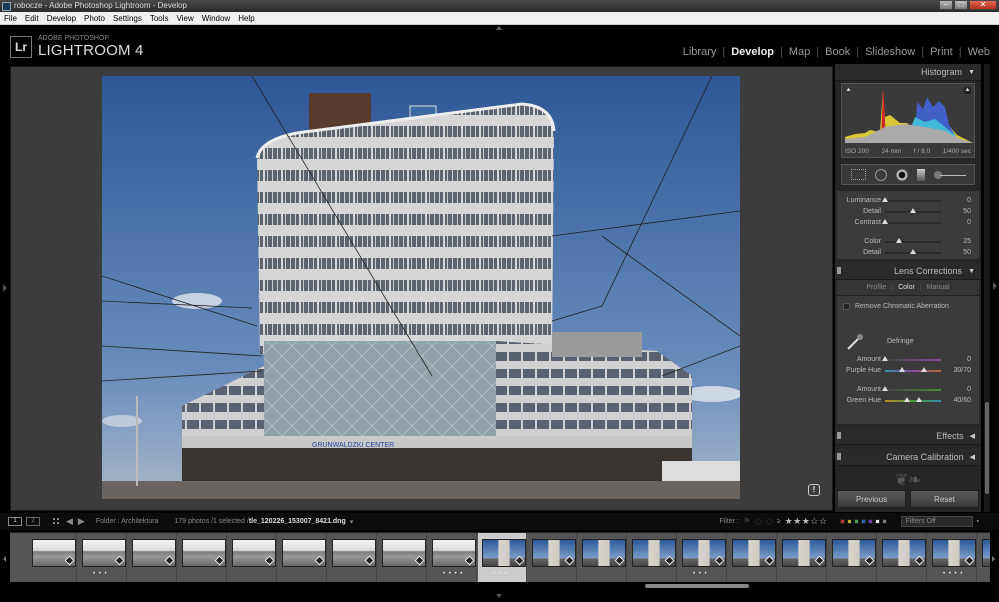 The image size is (999, 602). What do you see at coordinates (920, 174) in the screenshot?
I see `graduated-filter-icon` at bounding box center [920, 174].